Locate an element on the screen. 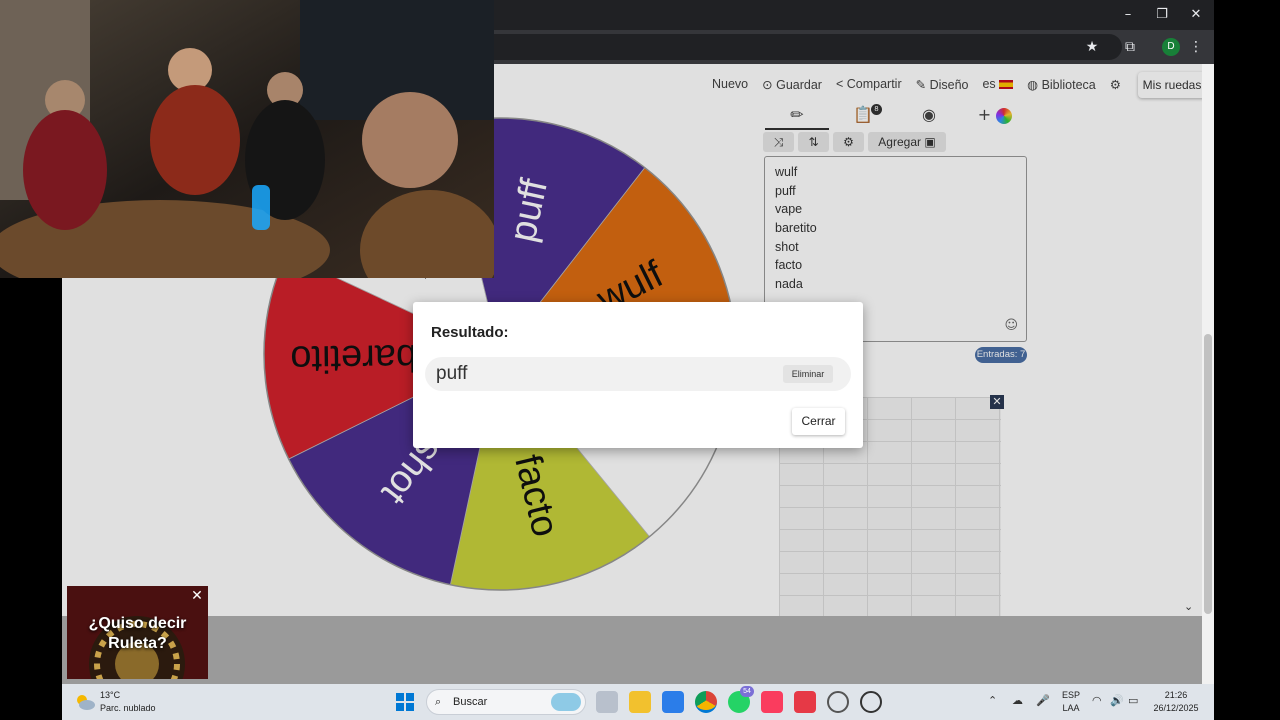  search-icon: ⌕ is located at coordinates (438, 701).